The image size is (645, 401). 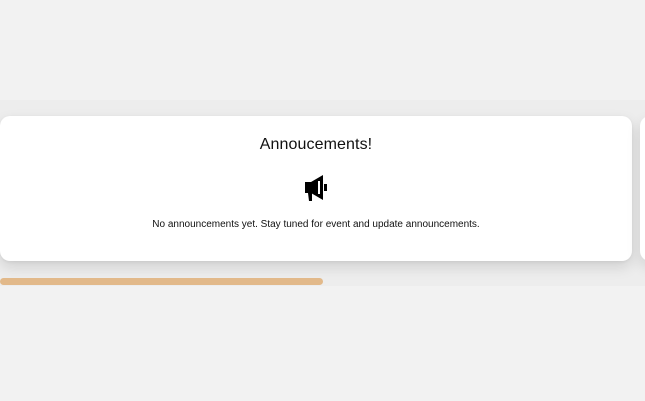 What do you see at coordinates (161, 281) in the screenshot?
I see `scrollbar-thumb` at bounding box center [161, 281].